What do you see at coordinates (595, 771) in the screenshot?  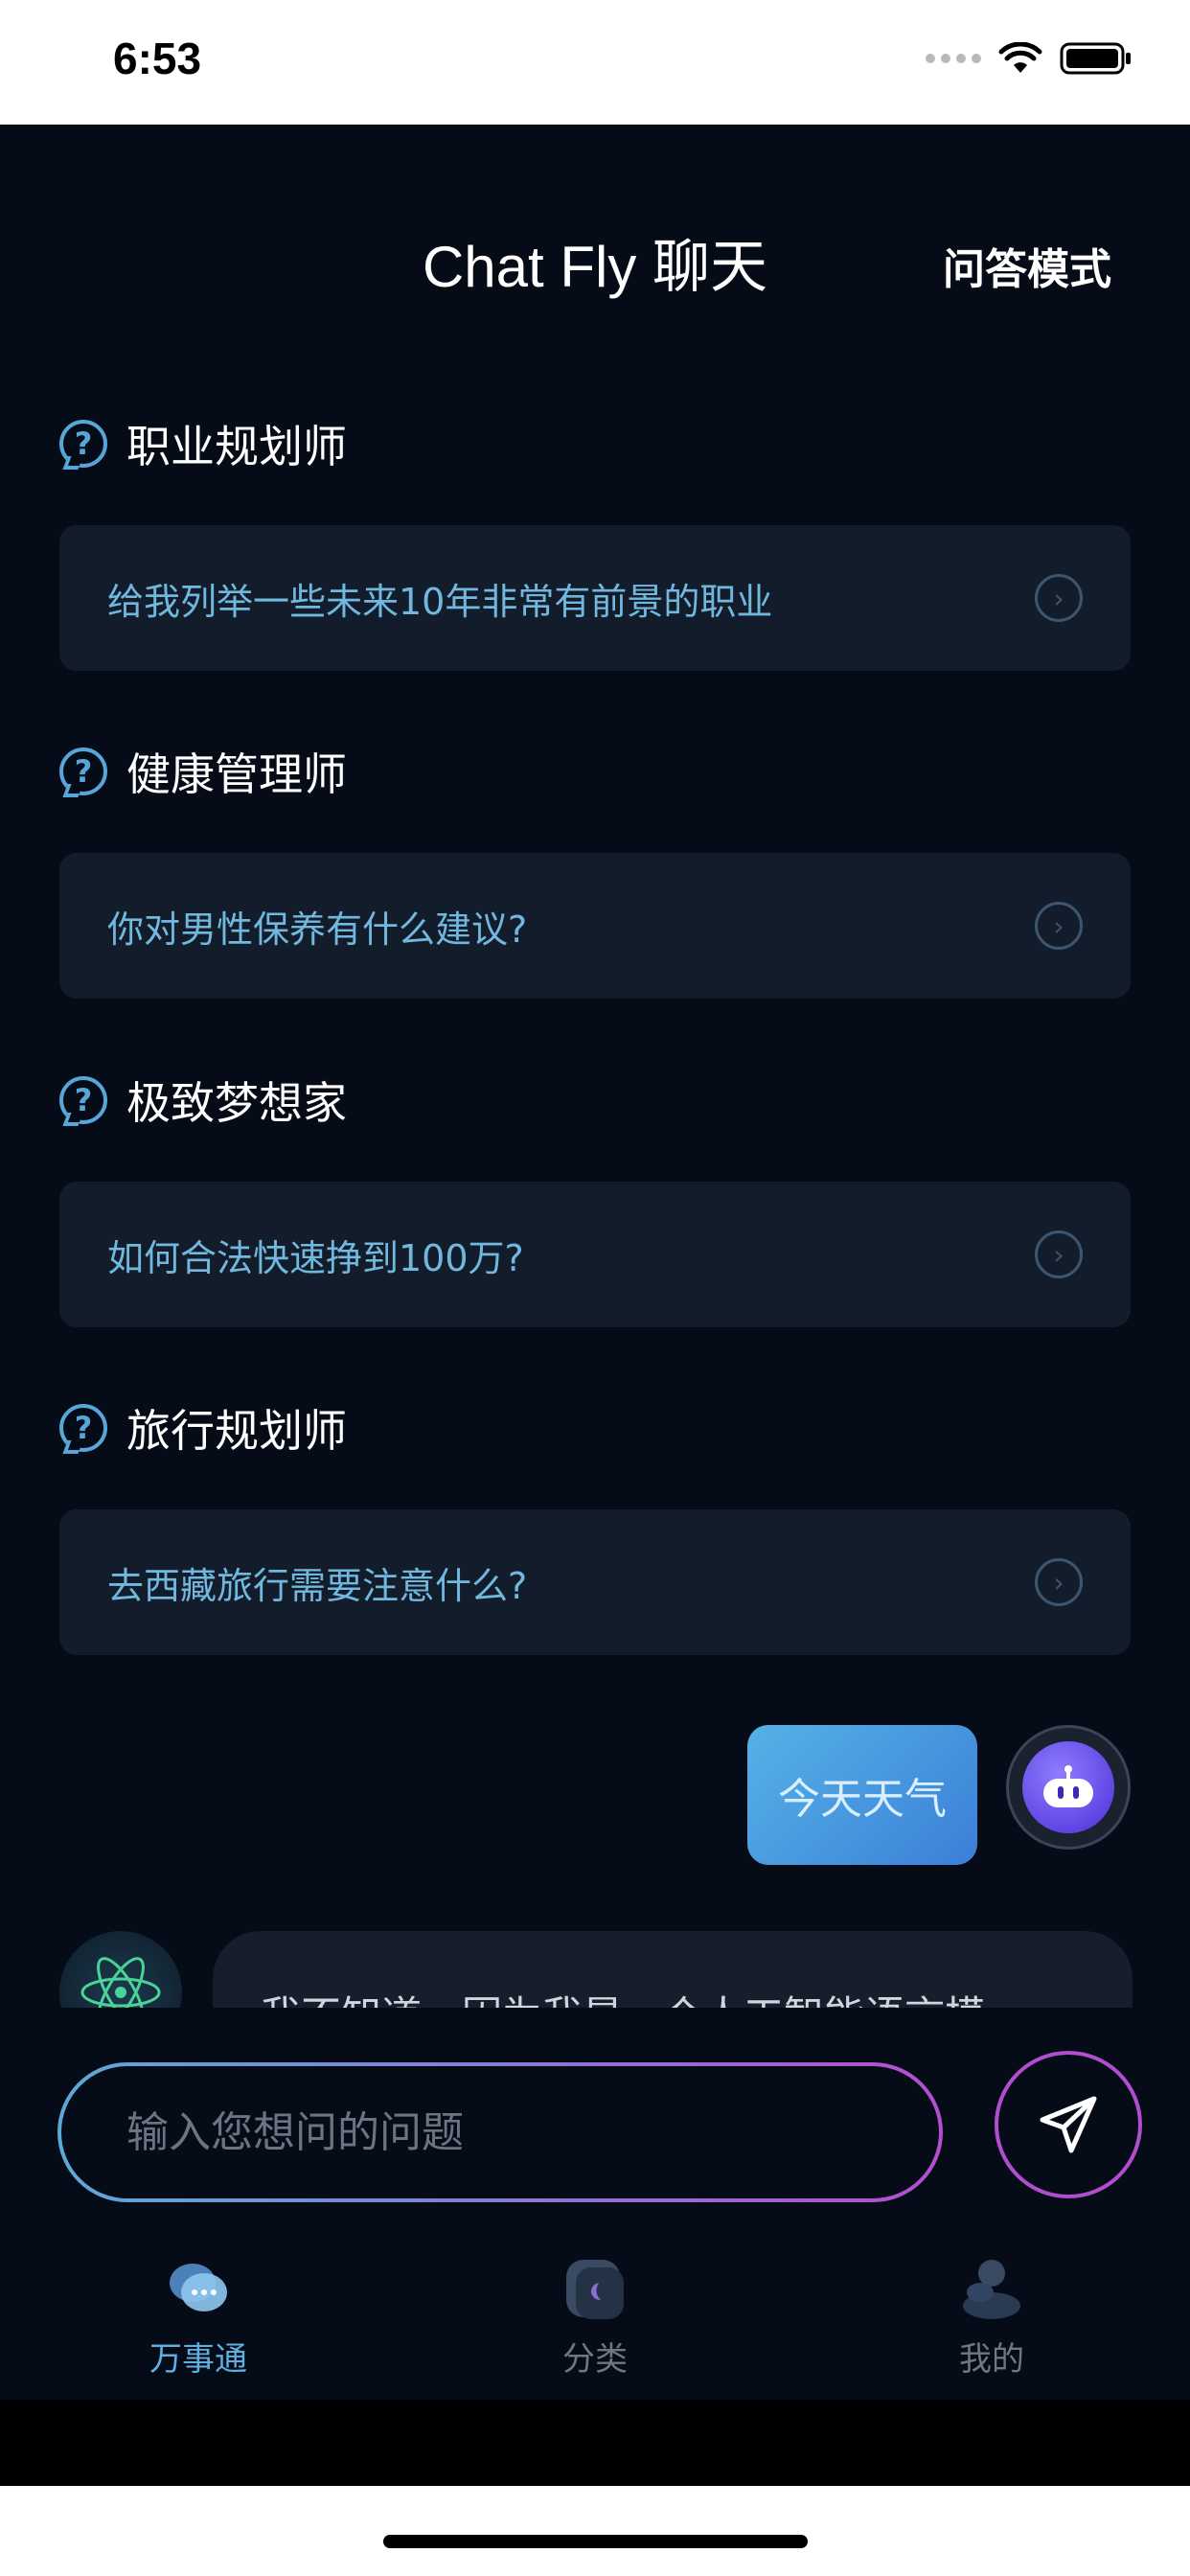 I see `section-header: ? 健康管理师` at bounding box center [595, 771].